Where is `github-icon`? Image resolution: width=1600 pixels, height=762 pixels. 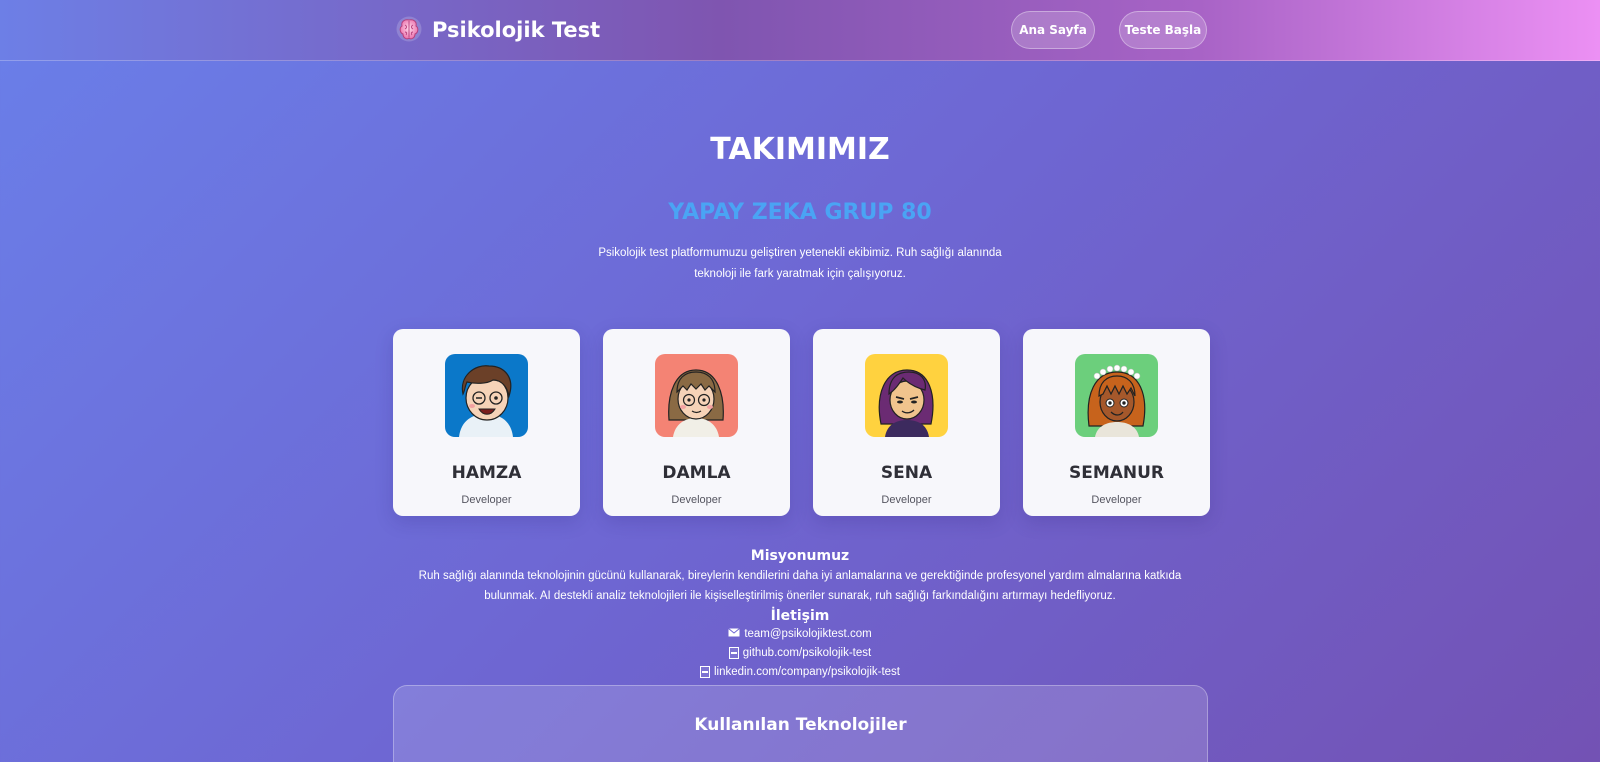 github-icon is located at coordinates (733, 653).